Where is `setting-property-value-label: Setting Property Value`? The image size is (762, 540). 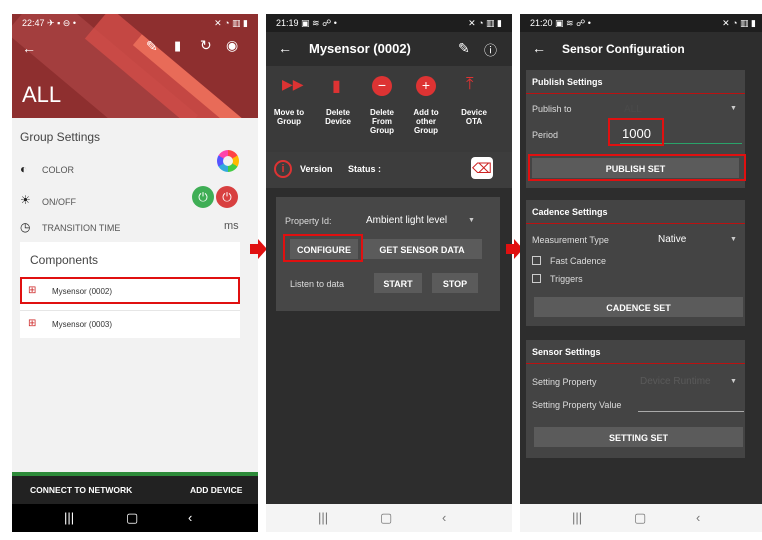
setting-property-value-label: Setting Property Value is located at coordinates (577, 405).